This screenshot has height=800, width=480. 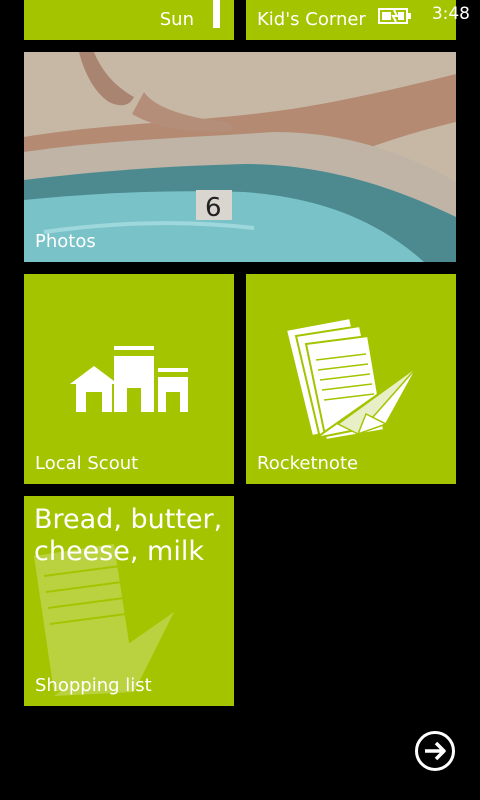 I want to click on status-time: 3:48, so click(x=450, y=14).